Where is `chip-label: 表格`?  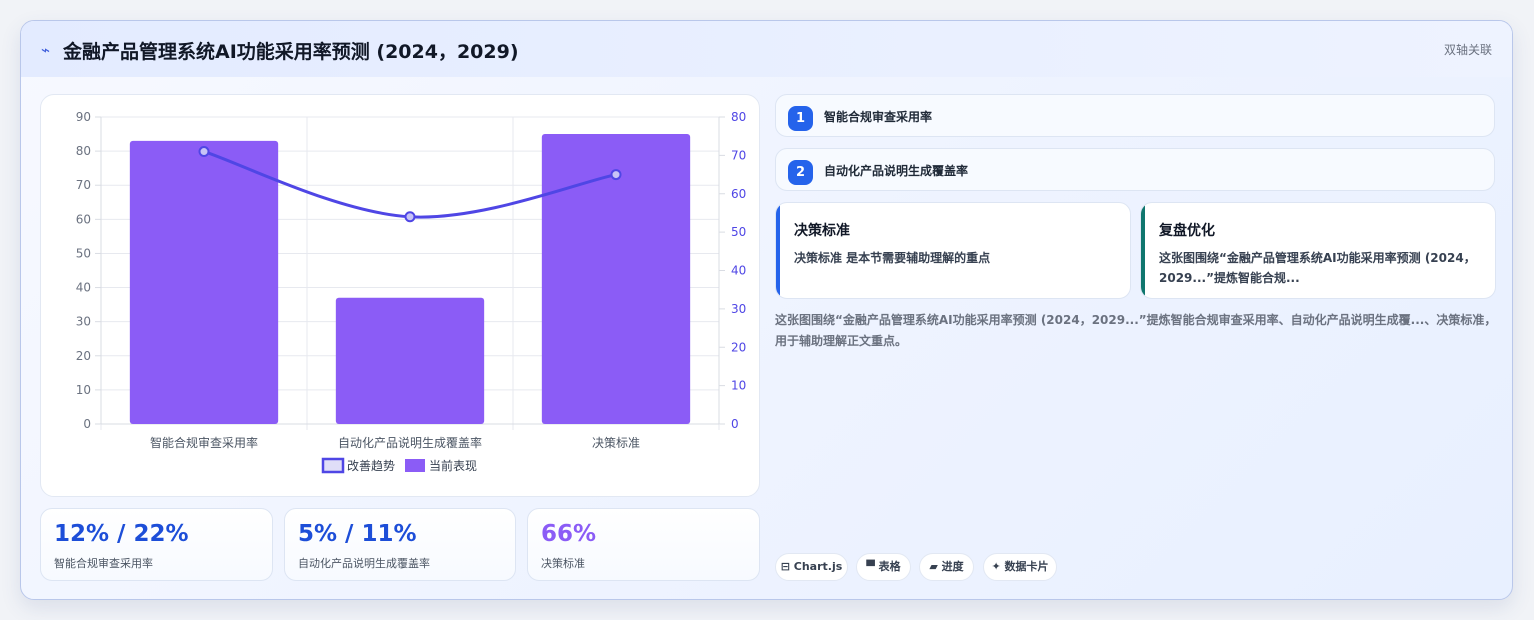 chip-label: 表格 is located at coordinates (889, 566).